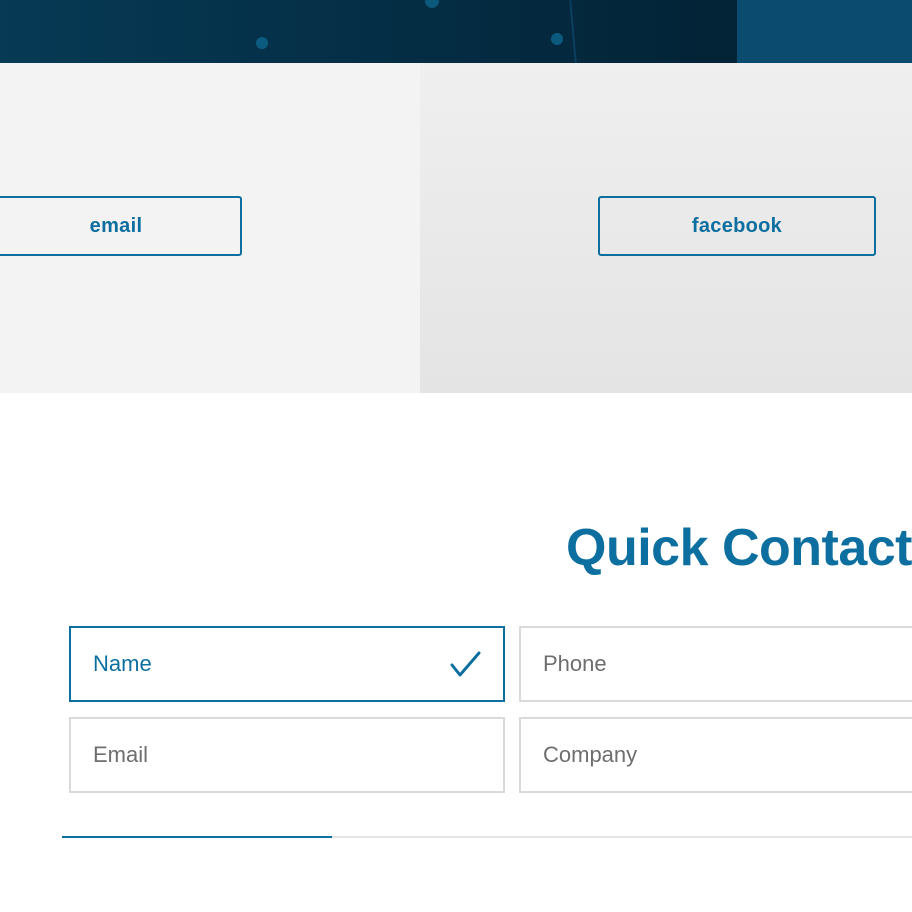 This screenshot has height=912, width=912. I want to click on name-input, so click(287, 664).